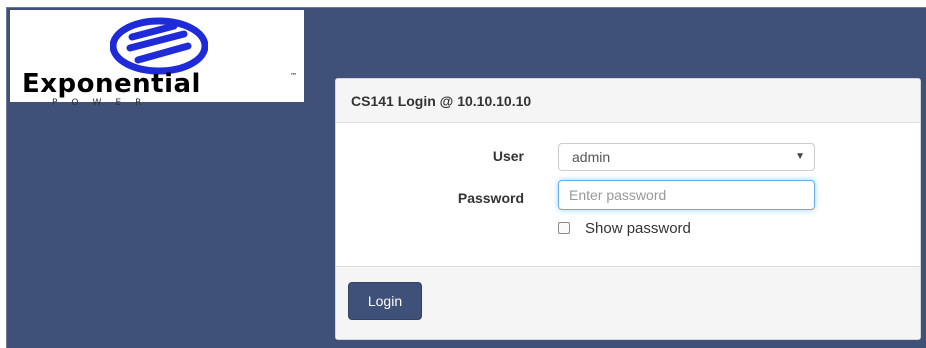 The image size is (926, 348). I want to click on password-input, so click(686, 195).